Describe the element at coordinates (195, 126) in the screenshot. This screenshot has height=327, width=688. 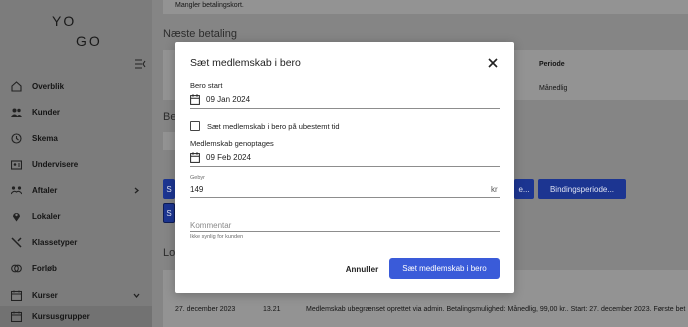
I see `indefinite-checkbox` at that location.